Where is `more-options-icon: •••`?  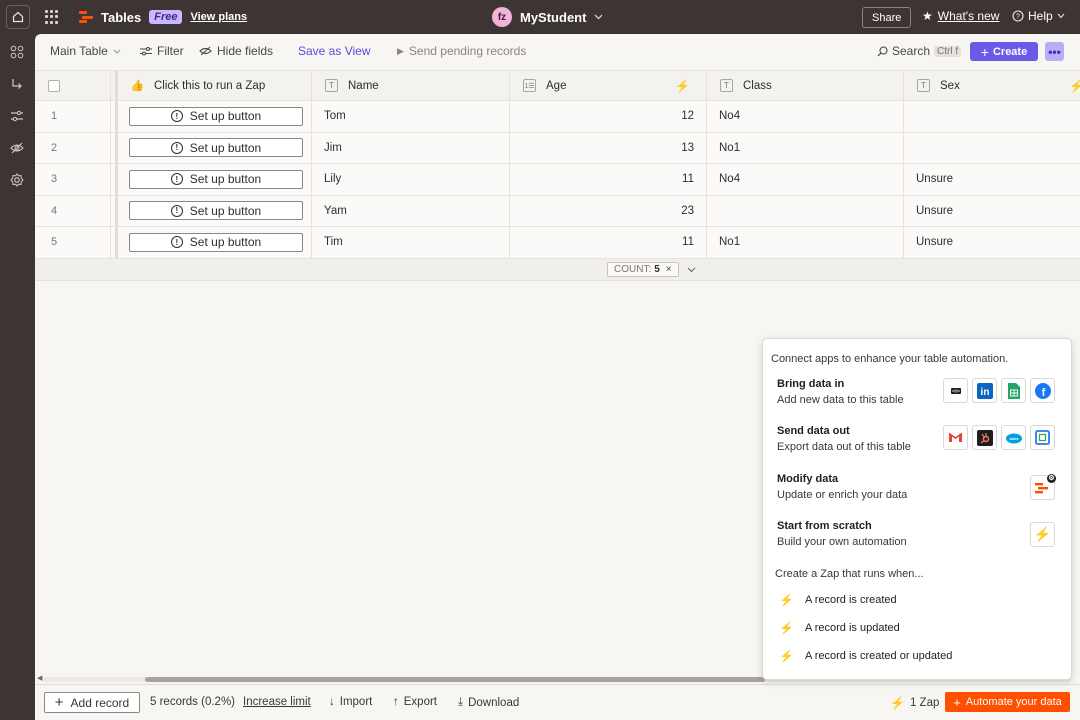
more-options-icon: ••• is located at coordinates (1054, 51).